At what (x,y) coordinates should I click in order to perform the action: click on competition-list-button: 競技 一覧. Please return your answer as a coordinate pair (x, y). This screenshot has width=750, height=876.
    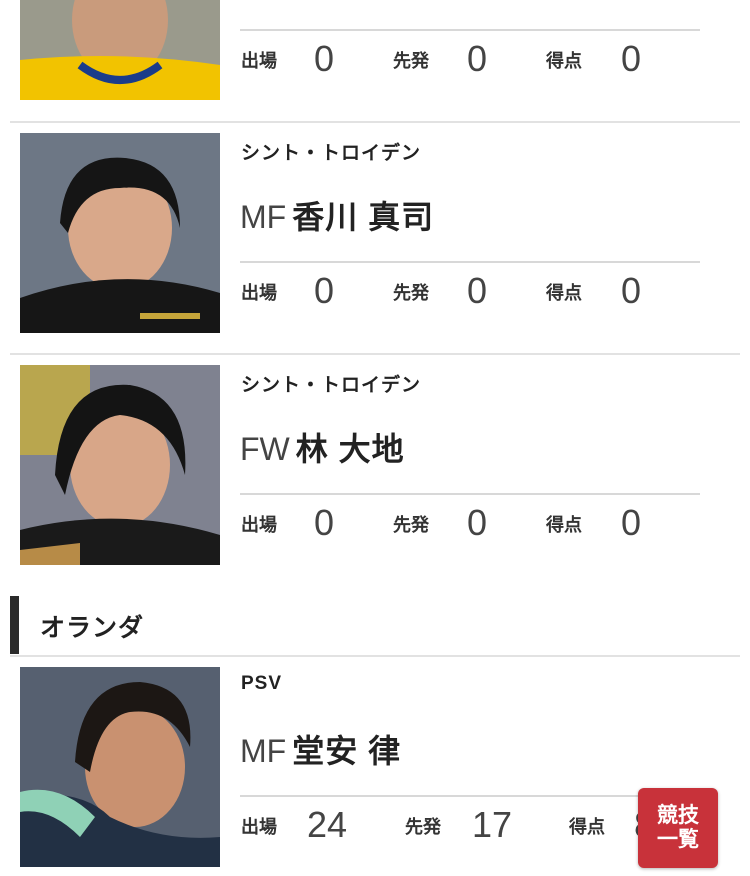
    Looking at the image, I should click on (678, 828).